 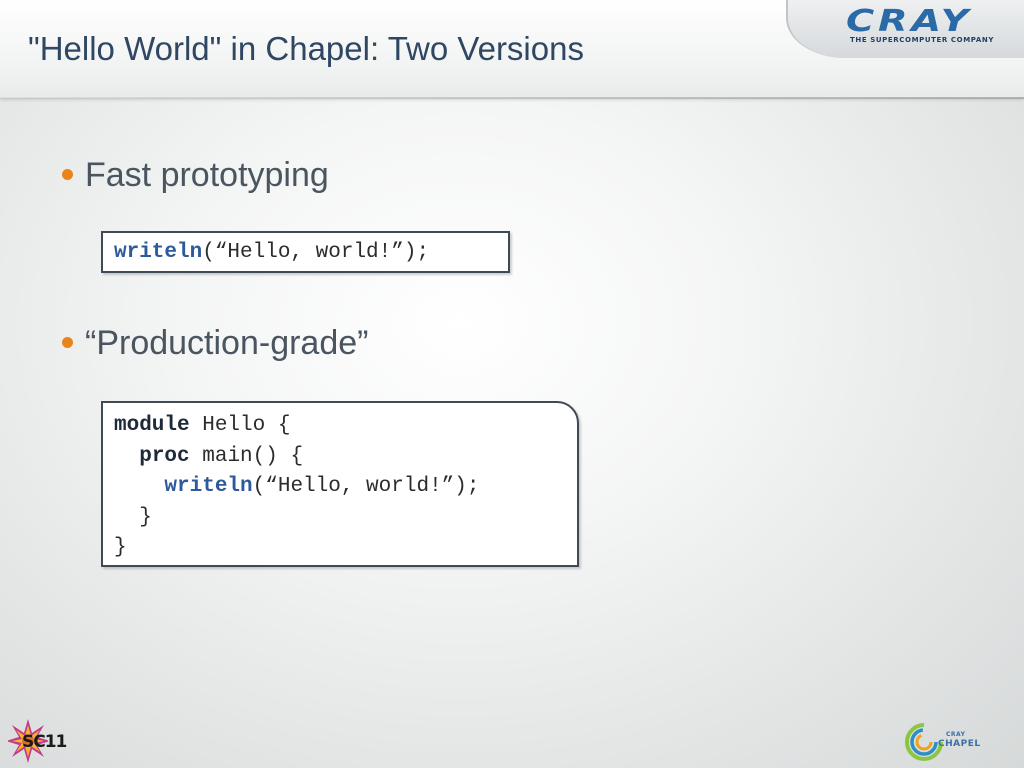 I want to click on code-text: main() {, so click(x=246, y=456).